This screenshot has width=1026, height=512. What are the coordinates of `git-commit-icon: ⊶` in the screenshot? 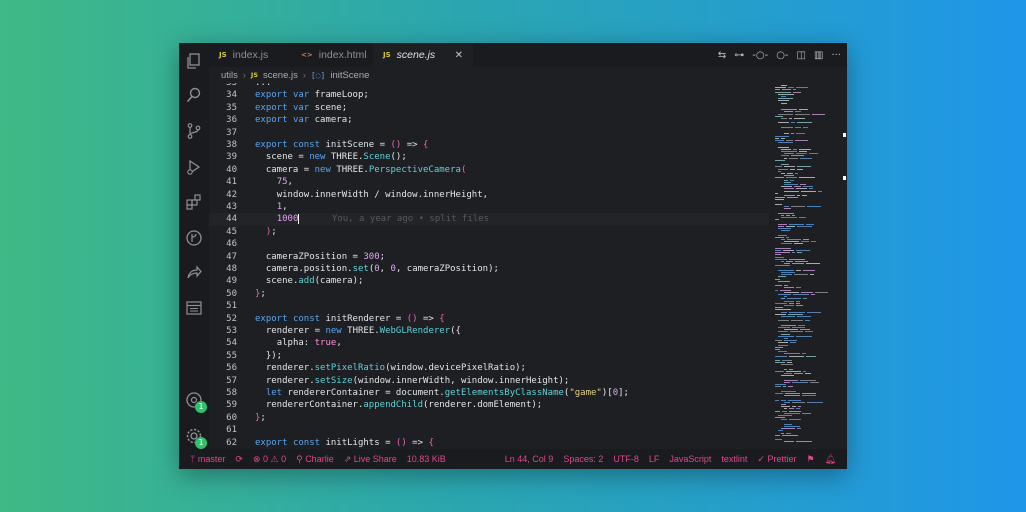 It's located at (739, 55).